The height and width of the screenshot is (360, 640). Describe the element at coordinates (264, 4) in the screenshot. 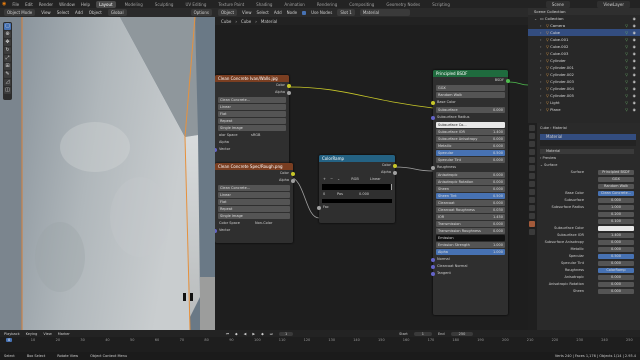

I see `workspace-tab-shading: Shading` at that location.